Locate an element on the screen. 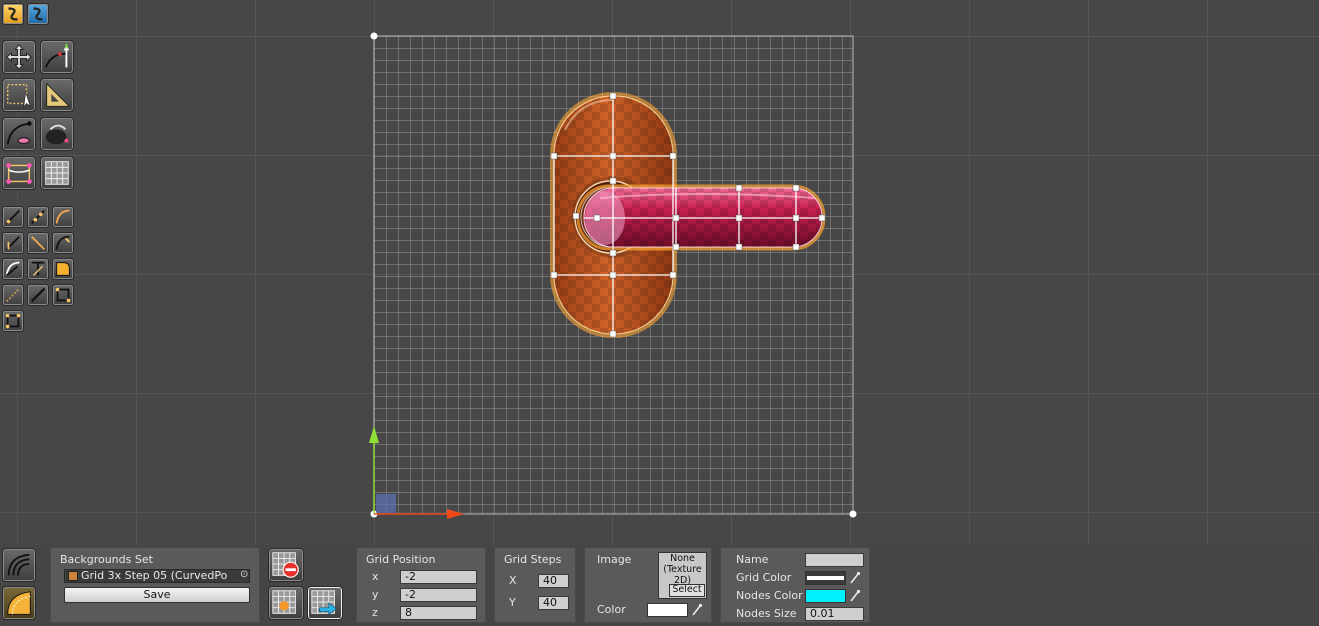 The width and height of the screenshot is (1319, 626). grid-duplicate-icon is located at coordinates (324, 603).